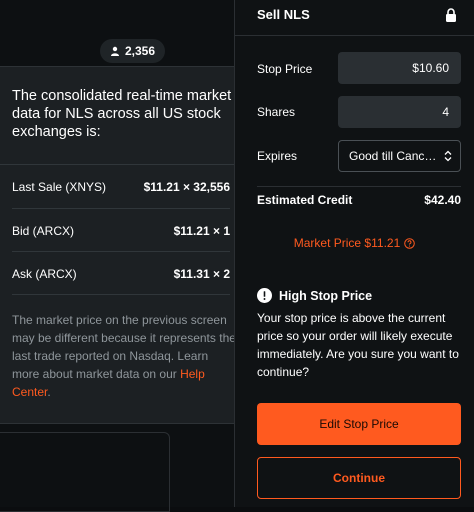  I want to click on quote-label: Ask (ARCX), so click(44, 273).